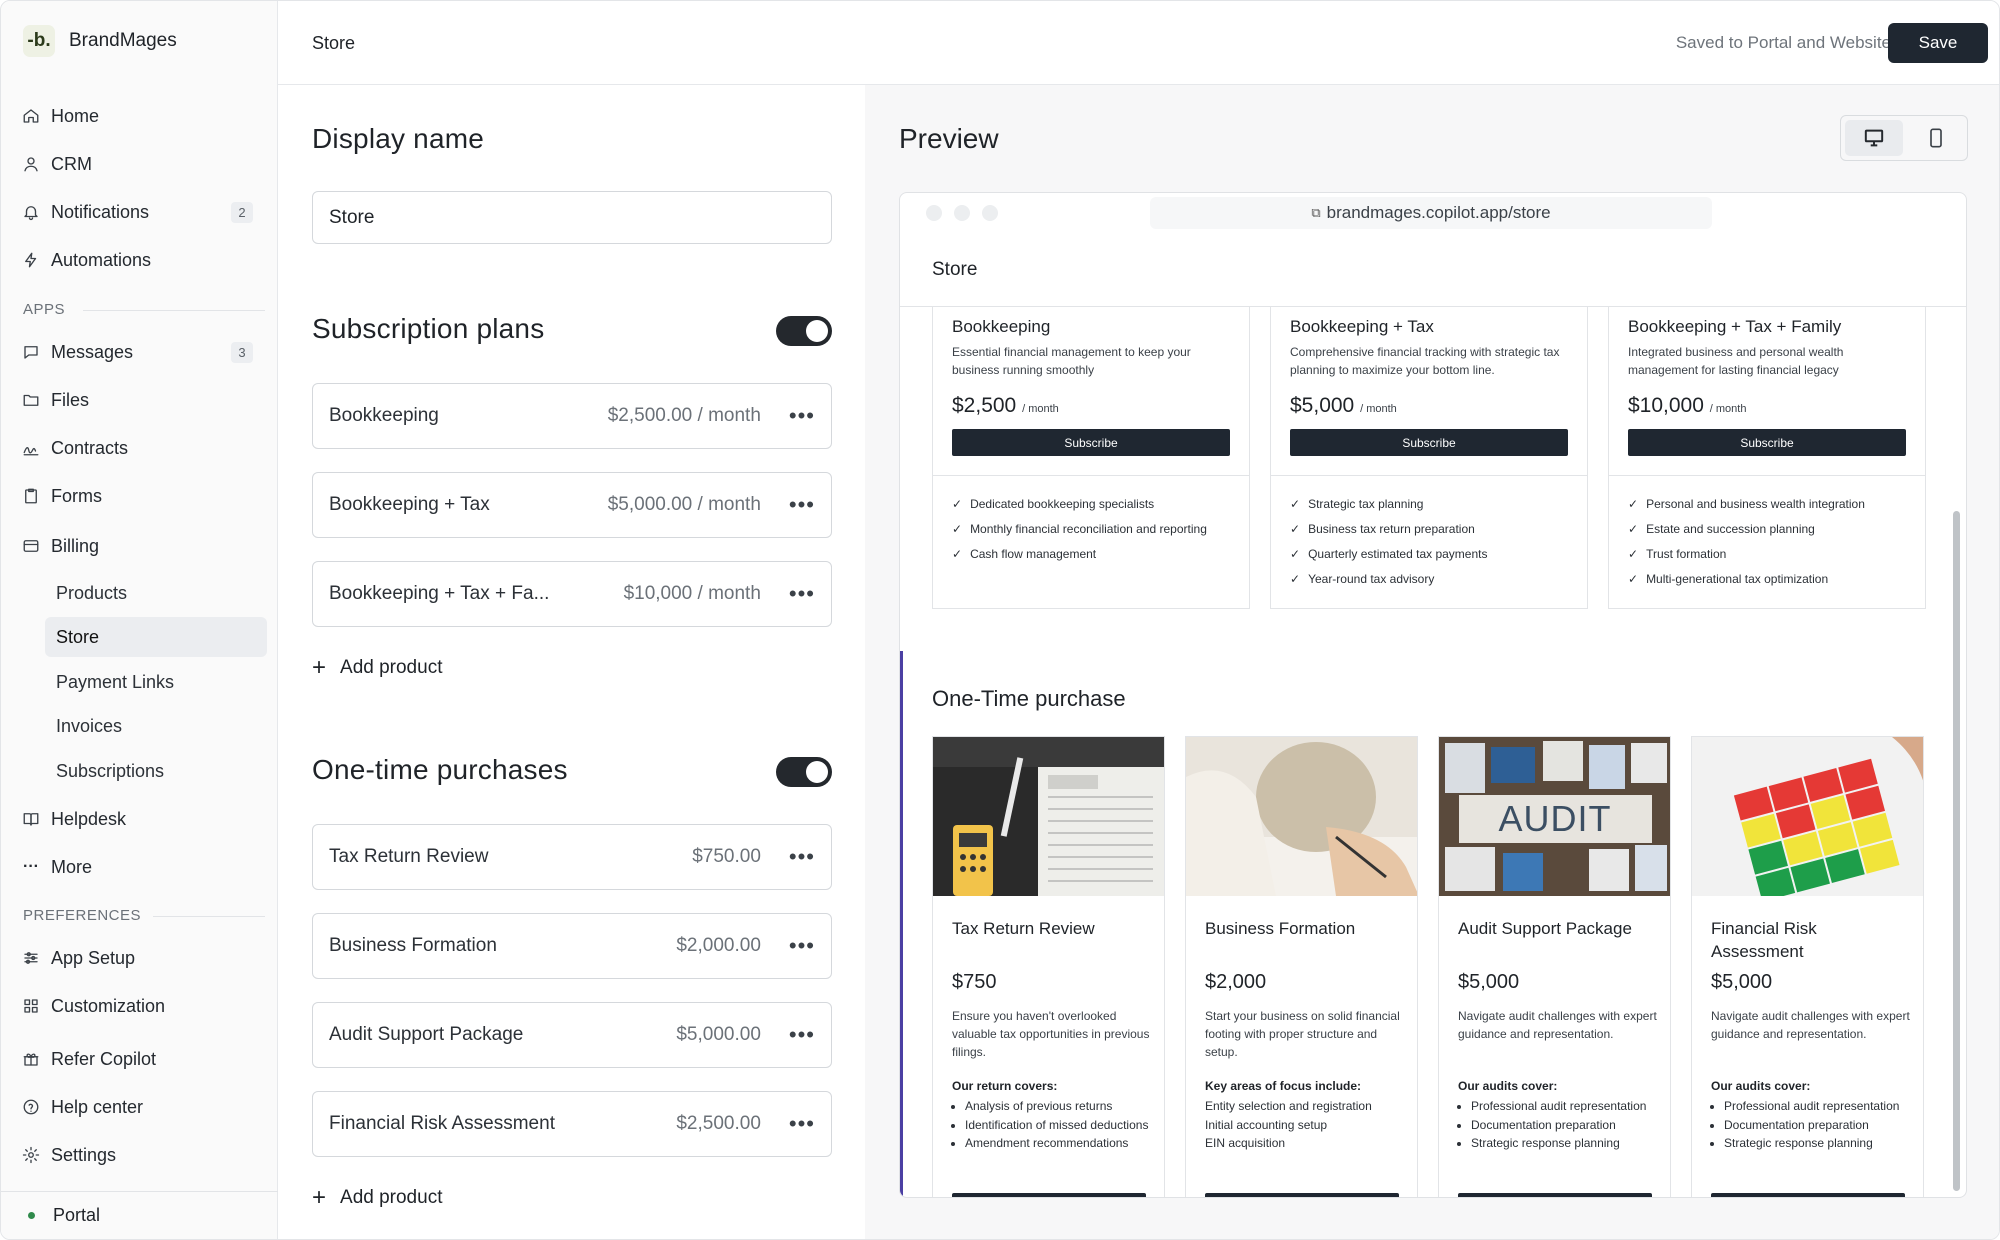 This screenshot has height=1240, width=2000. What do you see at coordinates (1764, 940) in the screenshot?
I see `product-name: Financial Risk Assessment` at bounding box center [1764, 940].